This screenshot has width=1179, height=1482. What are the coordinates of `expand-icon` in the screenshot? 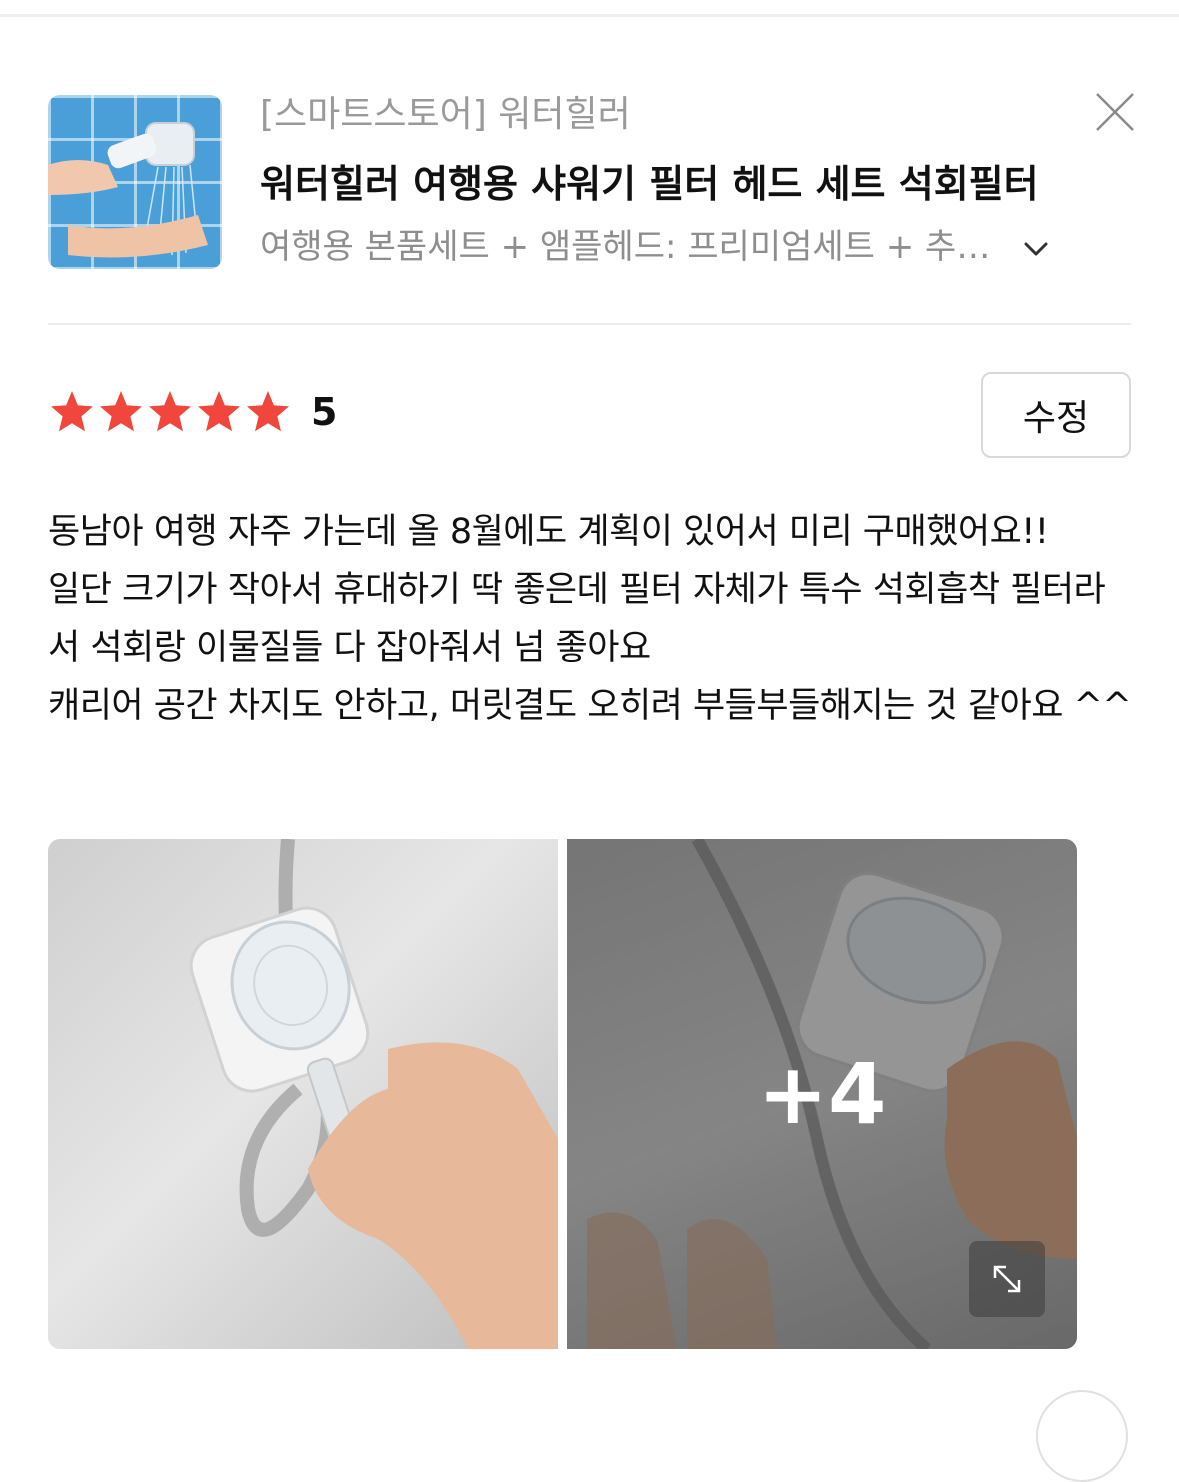 It's located at (1007, 1279).